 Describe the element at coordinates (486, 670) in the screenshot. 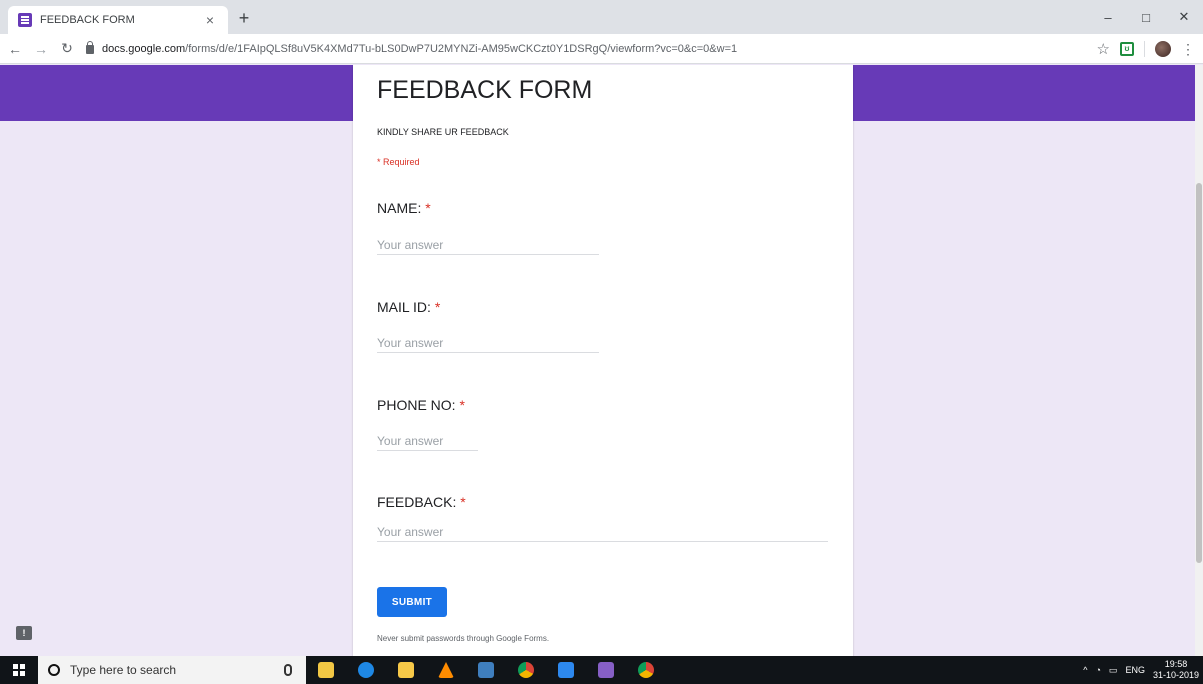

I see `python-app-icon` at that location.